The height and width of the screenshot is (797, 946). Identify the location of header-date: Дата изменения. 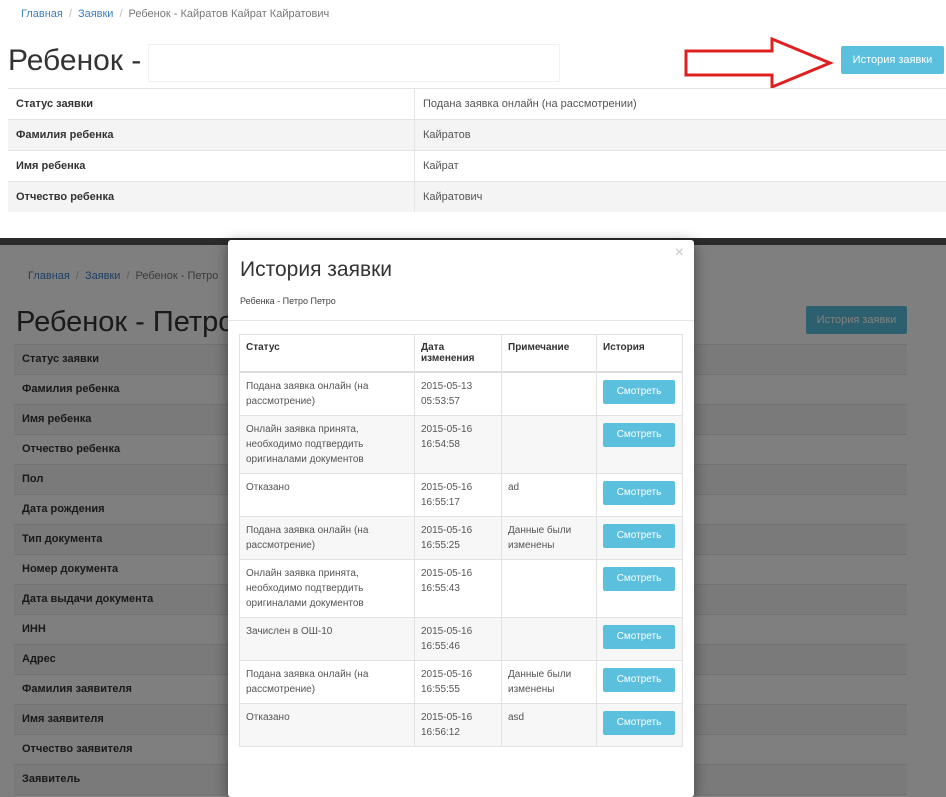
(458, 353).